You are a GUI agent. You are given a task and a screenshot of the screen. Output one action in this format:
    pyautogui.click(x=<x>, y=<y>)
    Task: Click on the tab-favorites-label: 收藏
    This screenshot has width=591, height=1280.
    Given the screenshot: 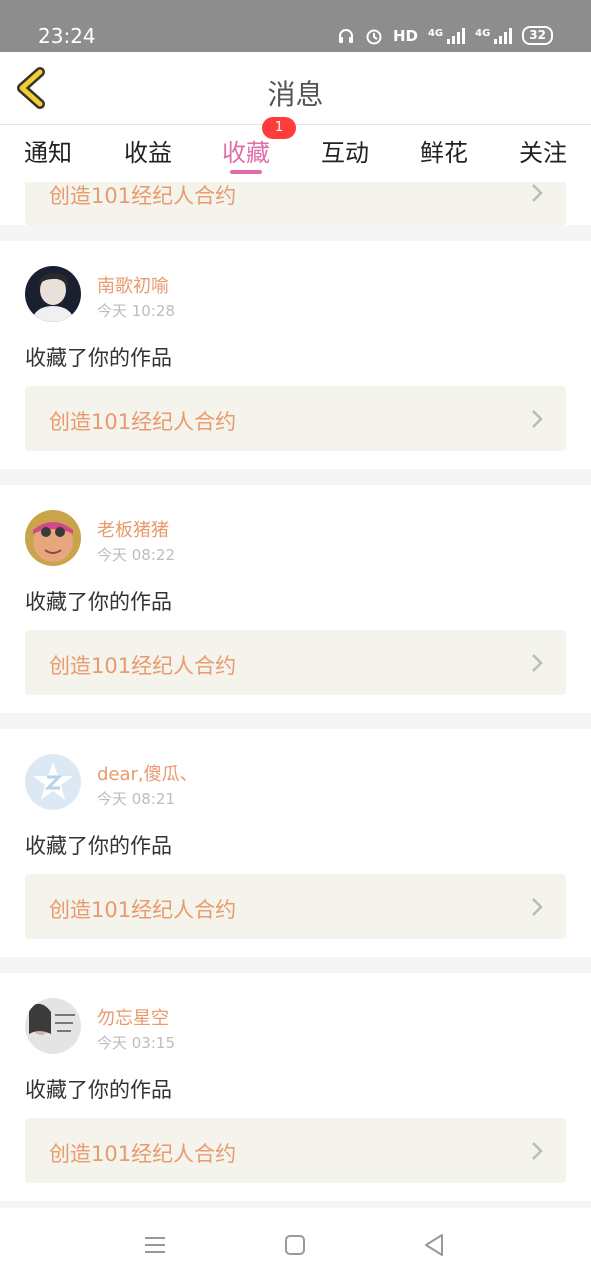 What is the action you would take?
    pyautogui.click(x=246, y=153)
    